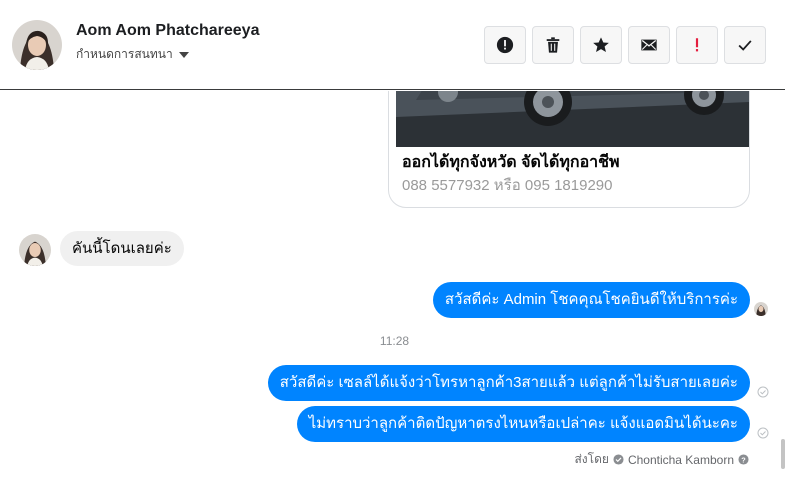 The image size is (785, 501). What do you see at coordinates (625, 45) in the screenshot?
I see `action-toolbar` at bounding box center [625, 45].